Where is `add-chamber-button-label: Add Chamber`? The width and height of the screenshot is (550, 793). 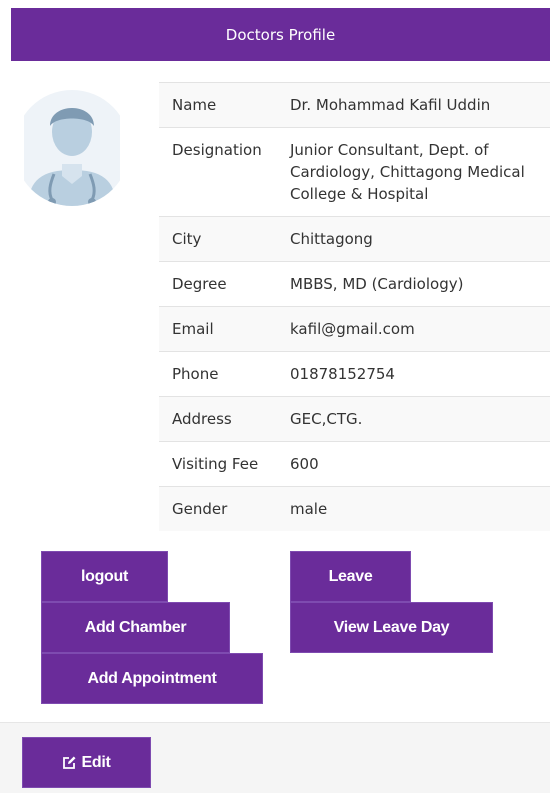
add-chamber-button-label: Add Chamber is located at coordinates (135, 627).